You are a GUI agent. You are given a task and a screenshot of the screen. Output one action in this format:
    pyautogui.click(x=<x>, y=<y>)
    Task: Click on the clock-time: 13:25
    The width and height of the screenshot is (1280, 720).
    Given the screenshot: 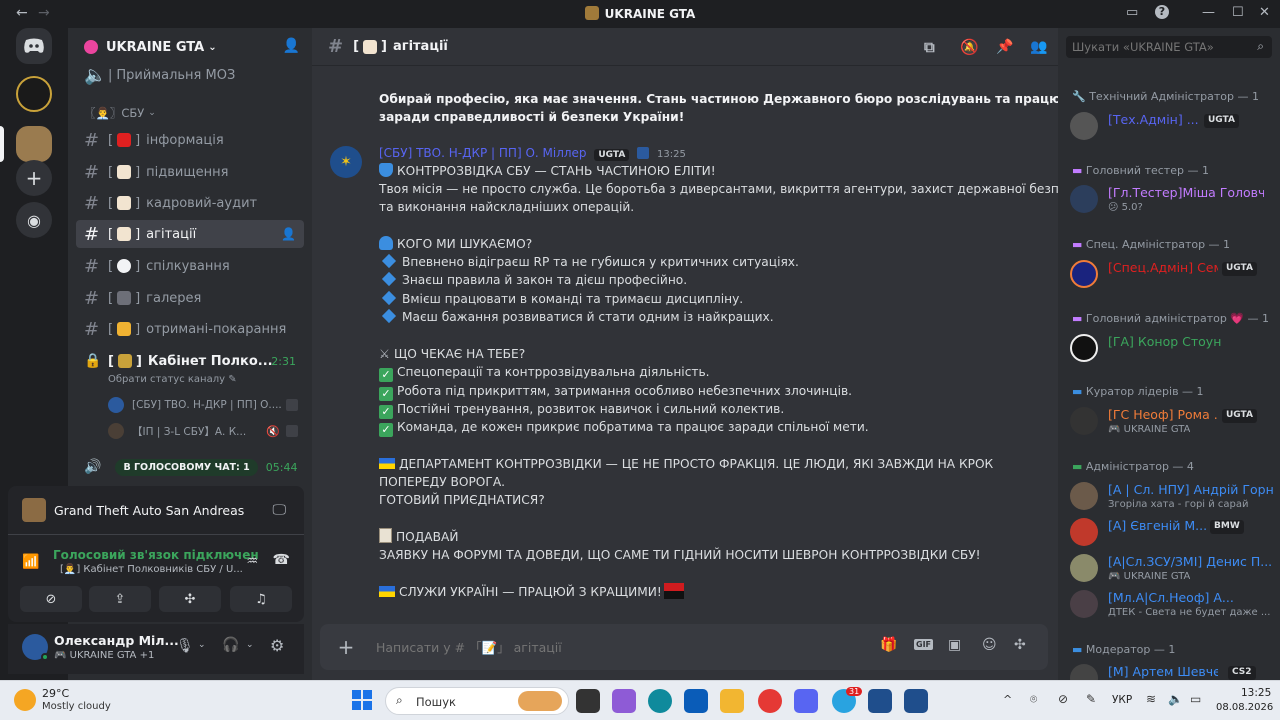 What is the action you would take?
    pyautogui.click(x=1256, y=693)
    